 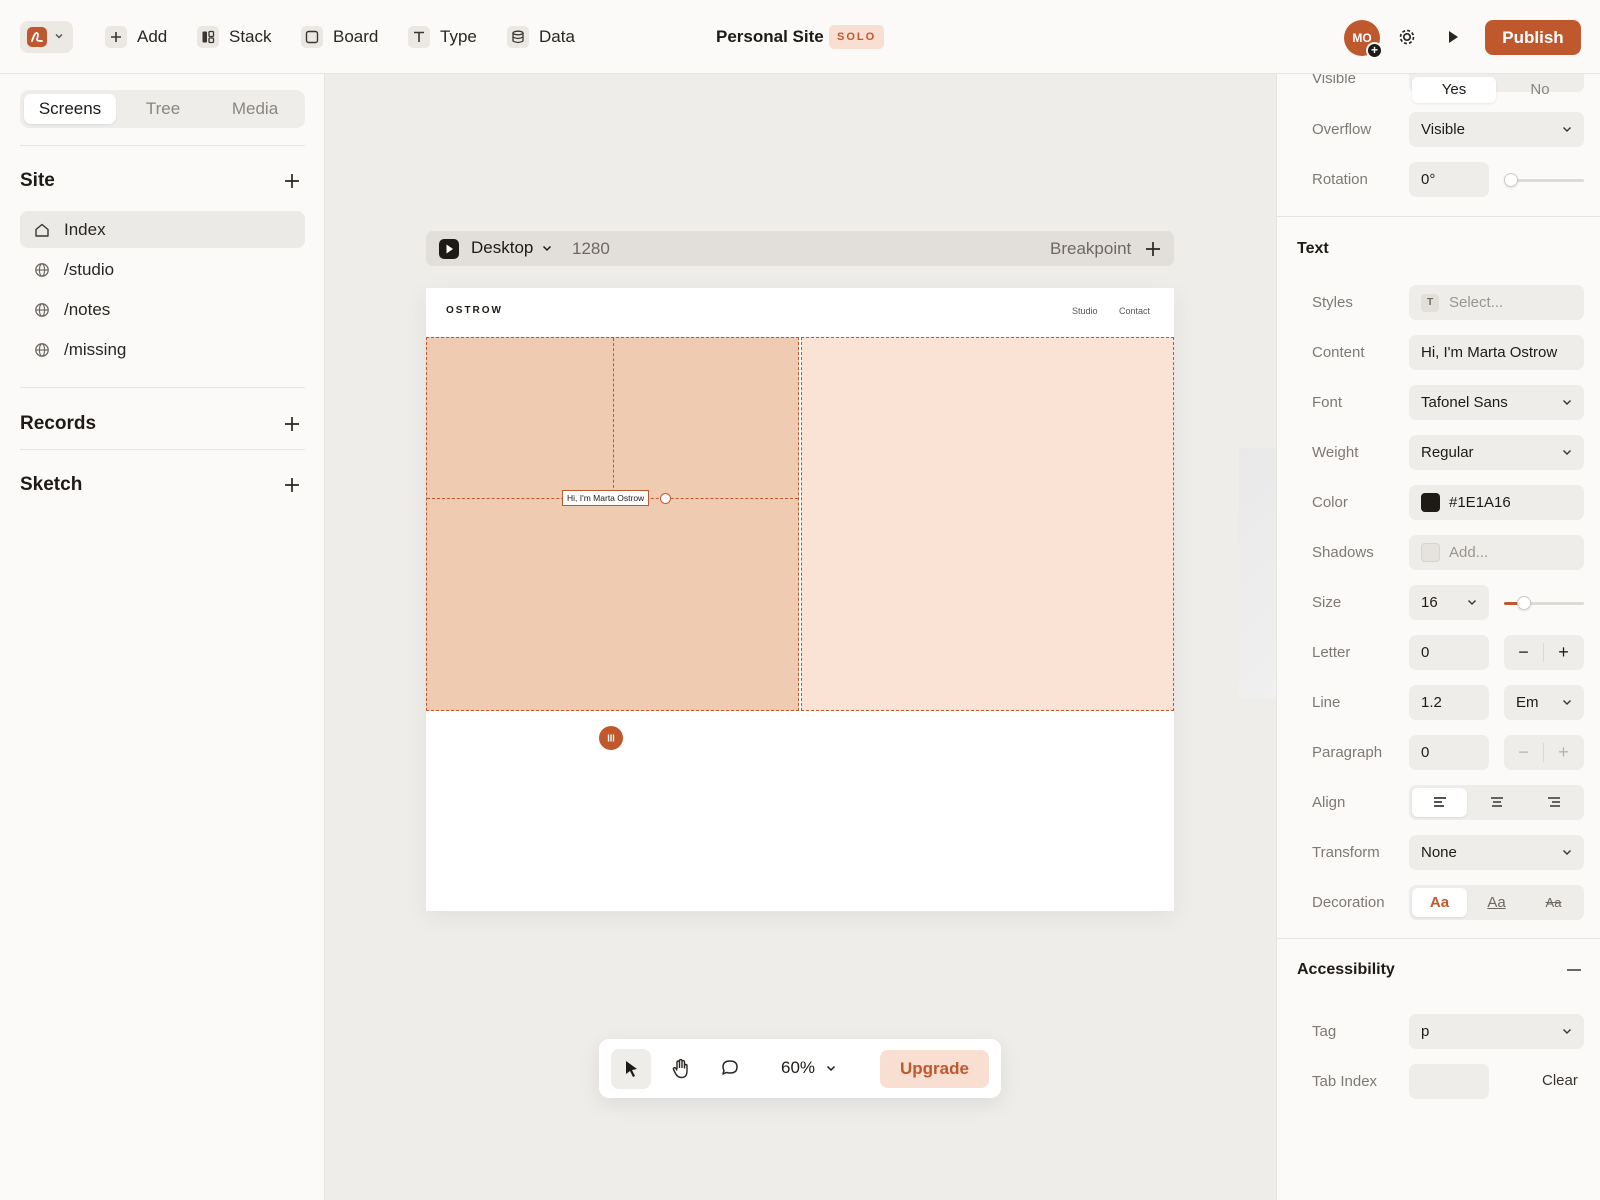 I want to click on app-menu-button, so click(x=46, y=37).